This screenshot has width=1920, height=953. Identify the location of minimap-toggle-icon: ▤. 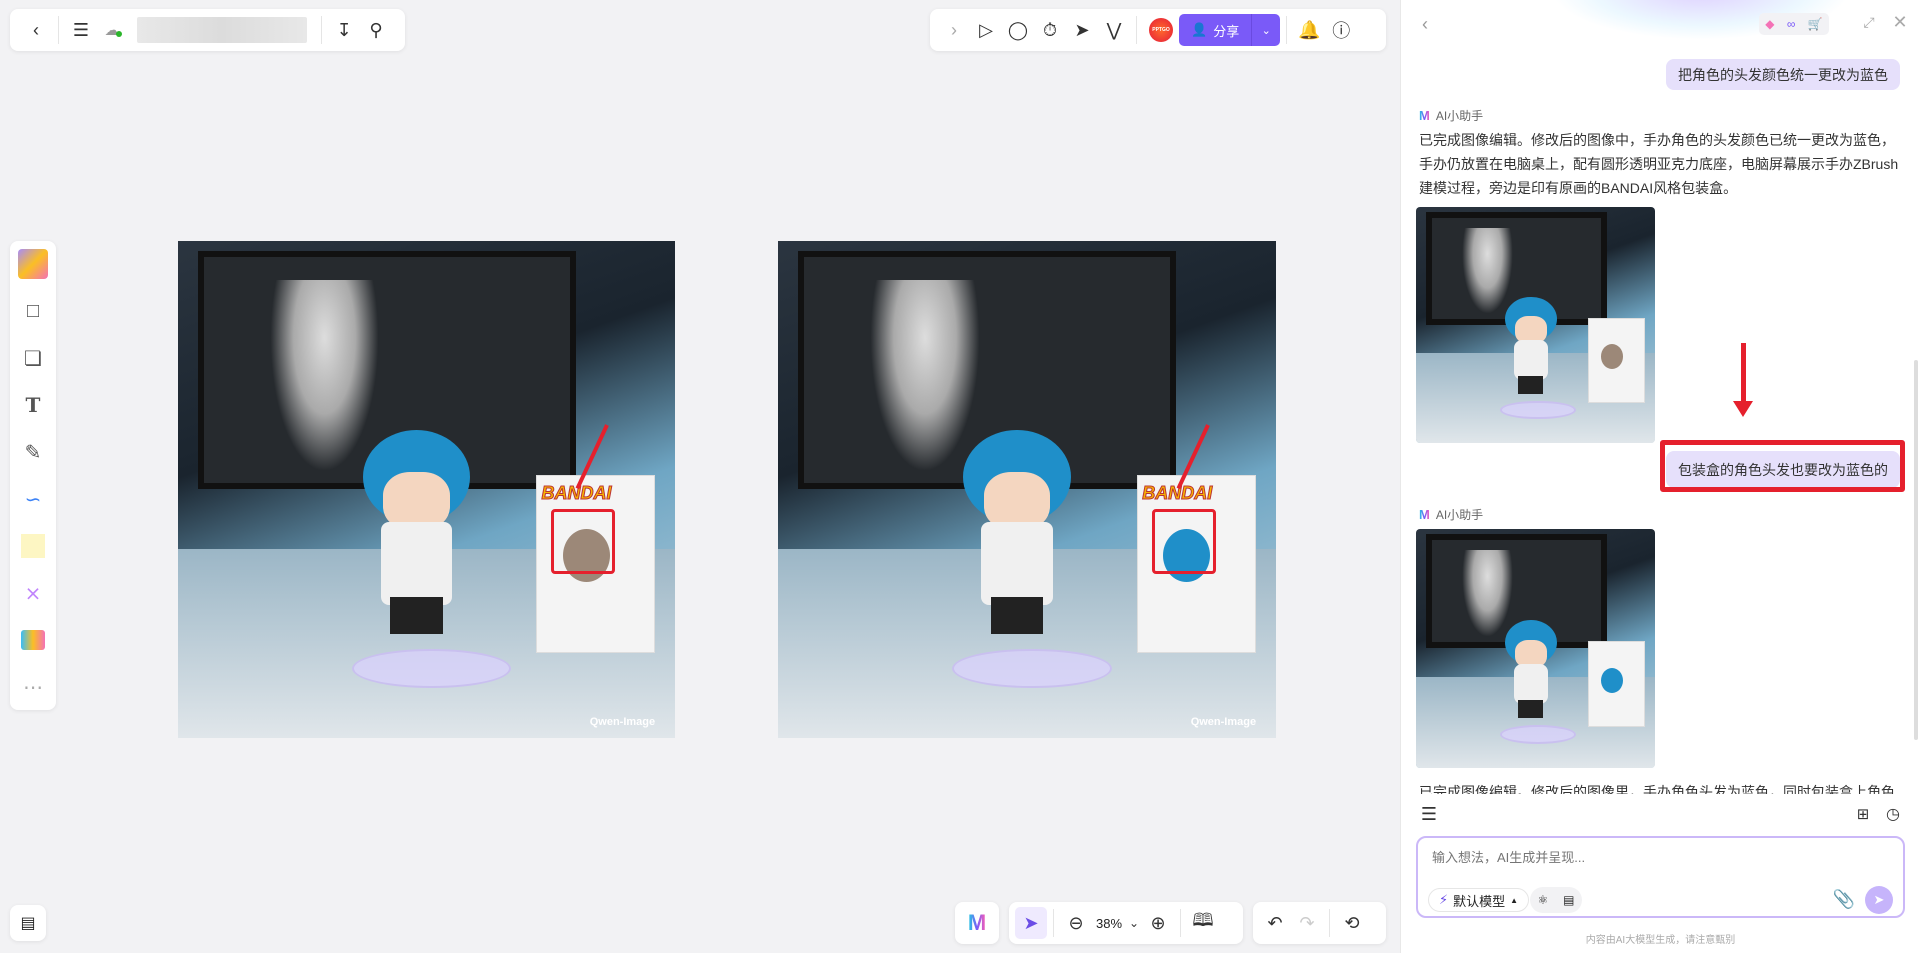
(28, 923).